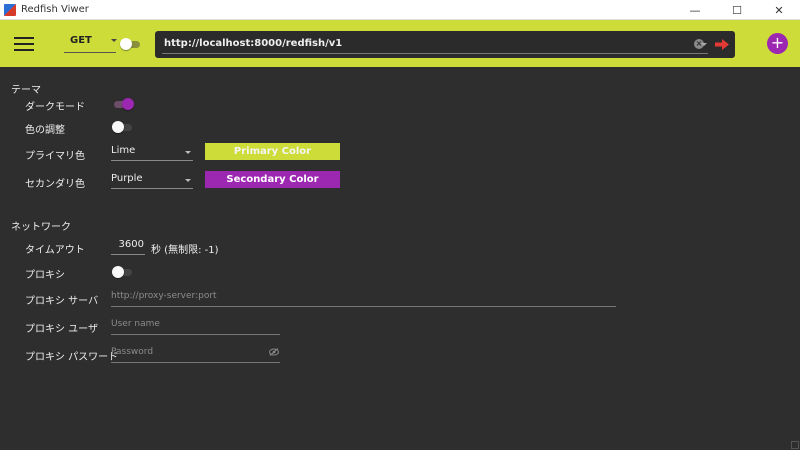 This screenshot has width=800, height=450. Describe the element at coordinates (41, 227) in the screenshot. I see `network-section-title: ネットワーク` at that location.